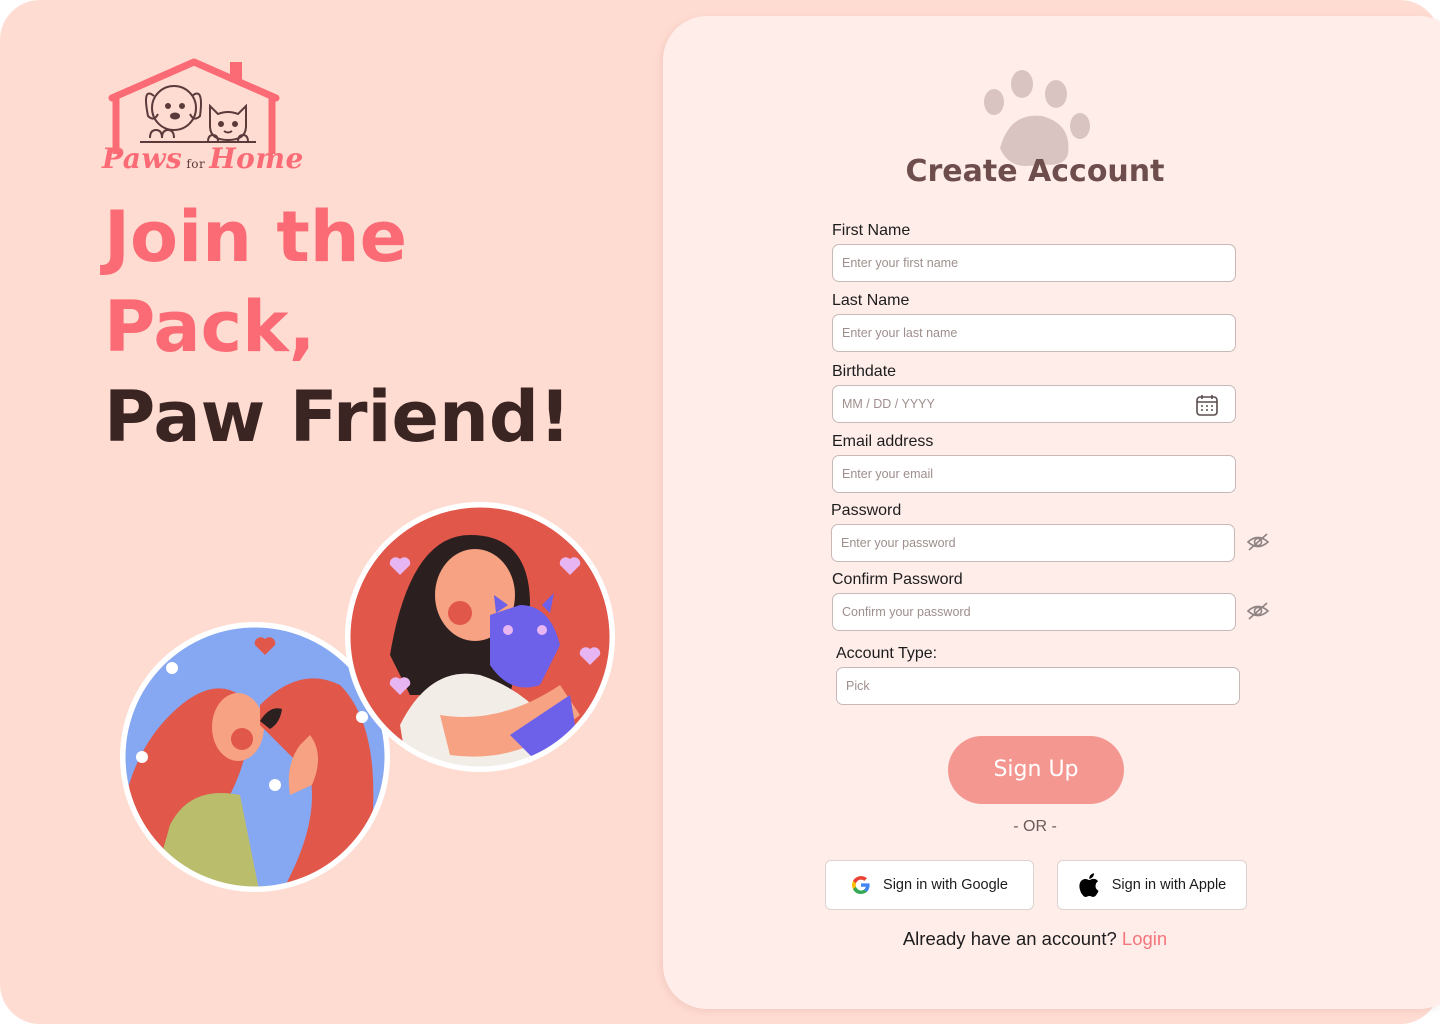  Describe the element at coordinates (1207, 405) in the screenshot. I see `calendar-icon` at that location.